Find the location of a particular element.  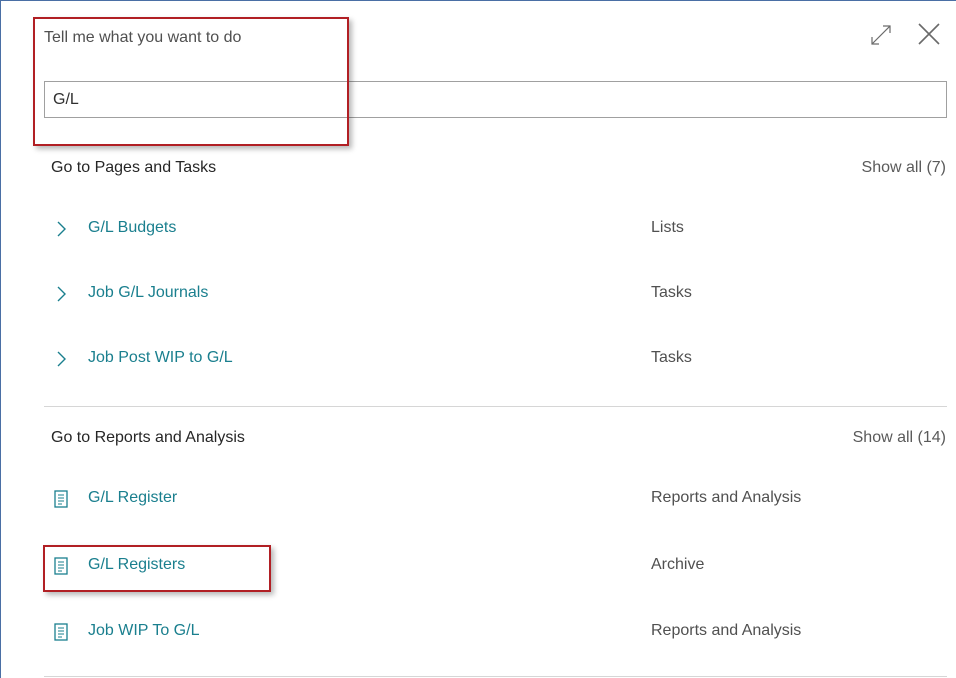

item-label: G/L Register is located at coordinates (132, 498).